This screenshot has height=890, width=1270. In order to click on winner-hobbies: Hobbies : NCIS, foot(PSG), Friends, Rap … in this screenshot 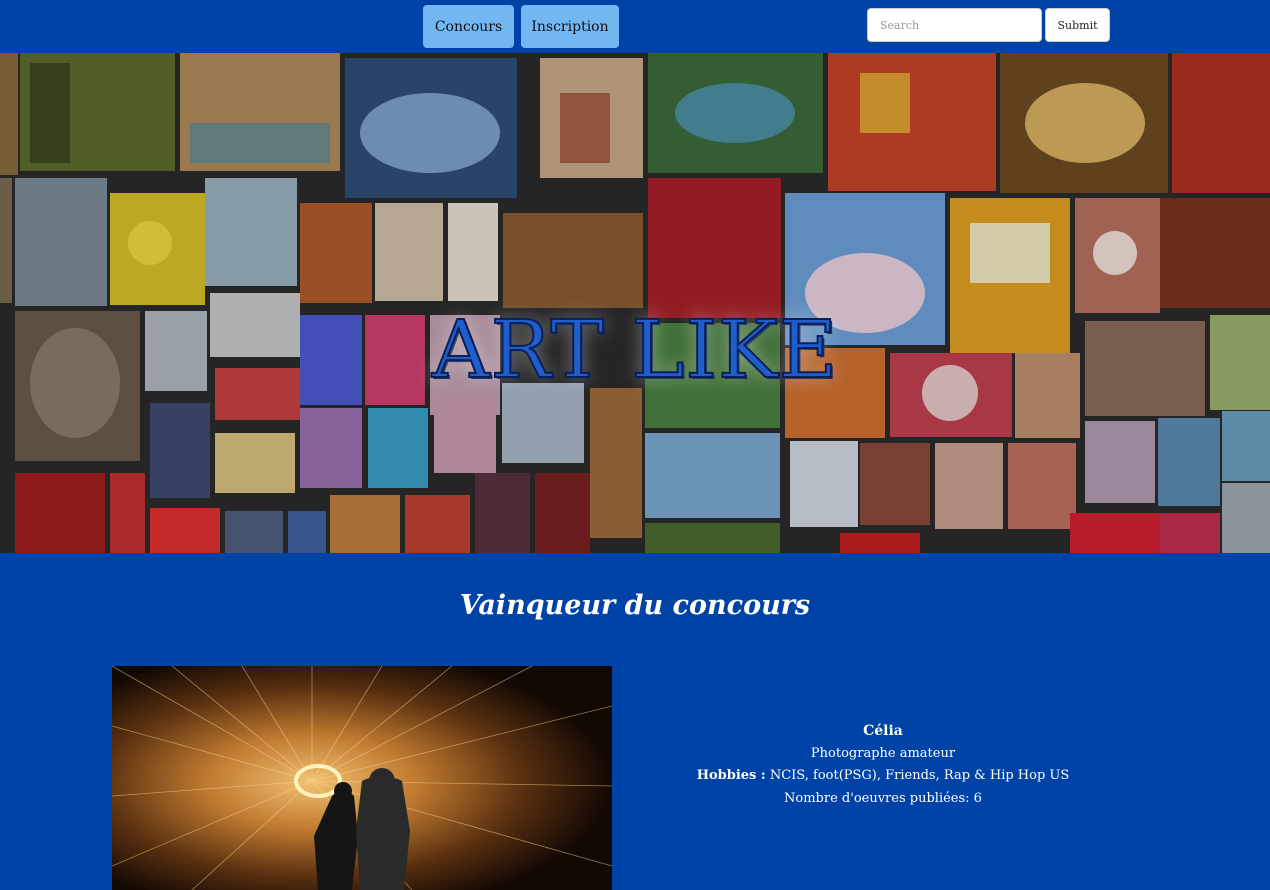, I will do `click(883, 776)`.